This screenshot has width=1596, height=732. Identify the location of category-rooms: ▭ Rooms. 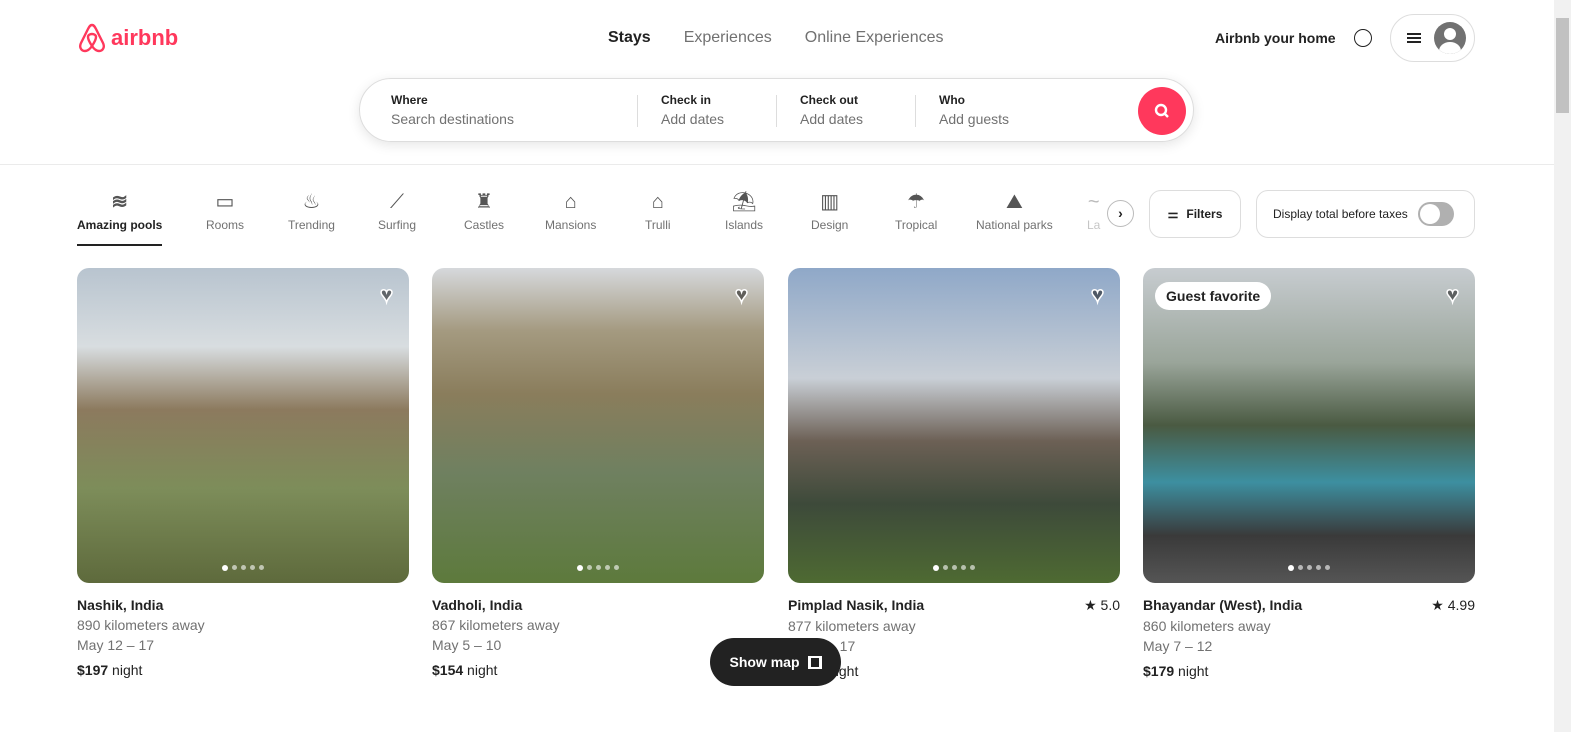
(225, 210).